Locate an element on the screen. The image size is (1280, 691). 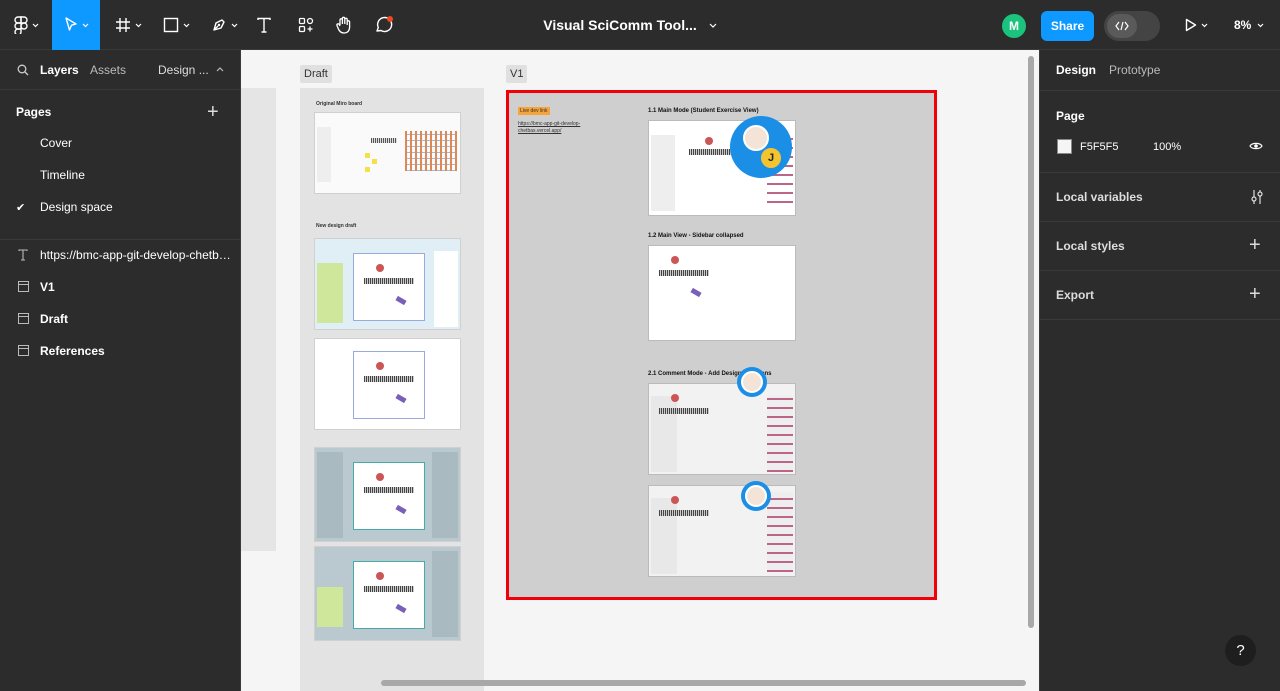
tab-prototype: Prototype is located at coordinates (1134, 70).